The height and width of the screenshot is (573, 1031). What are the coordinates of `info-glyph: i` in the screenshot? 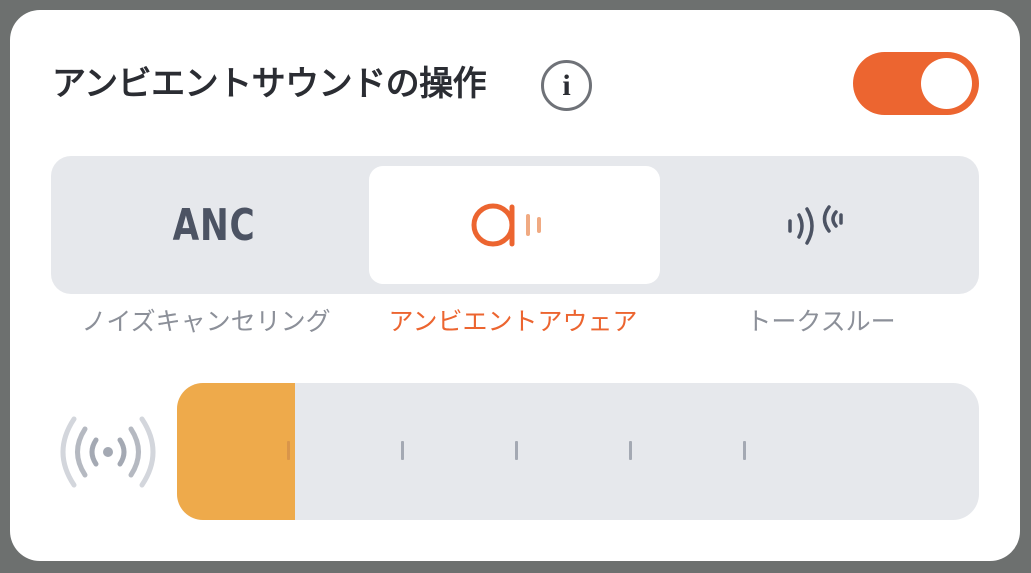 It's located at (566, 85).